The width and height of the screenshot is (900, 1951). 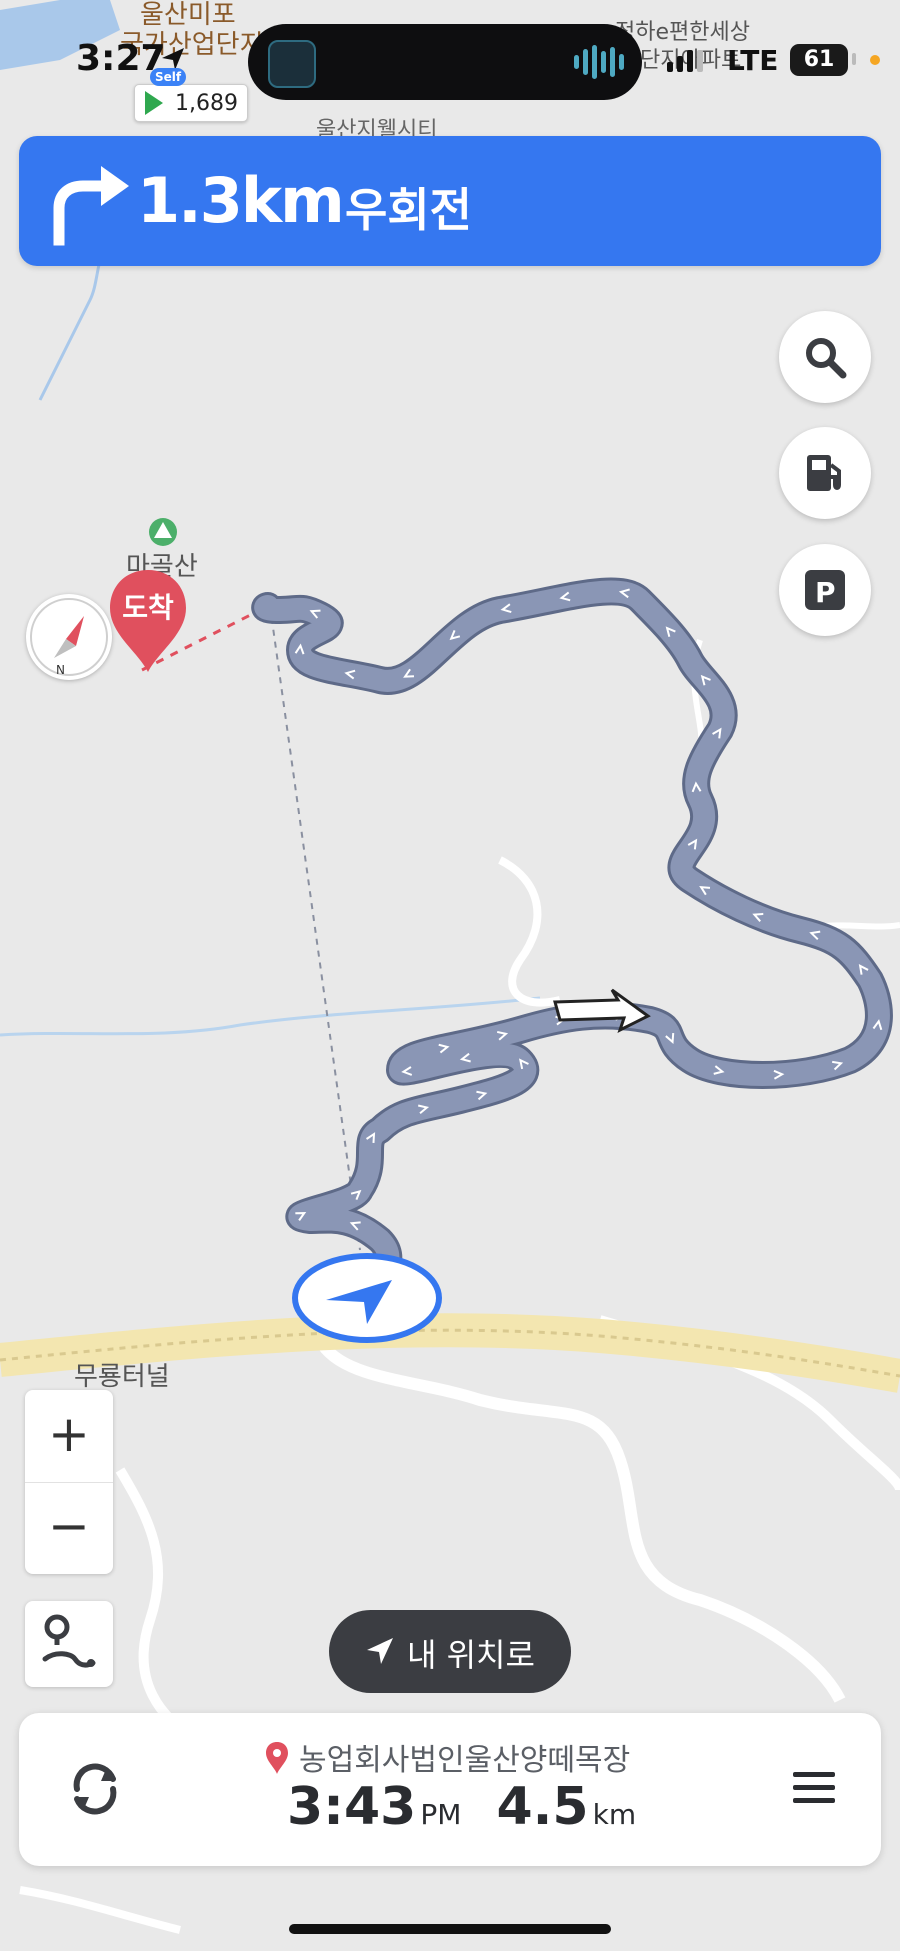 I want to click on zoom-out-button: −, so click(x=69, y=1528).